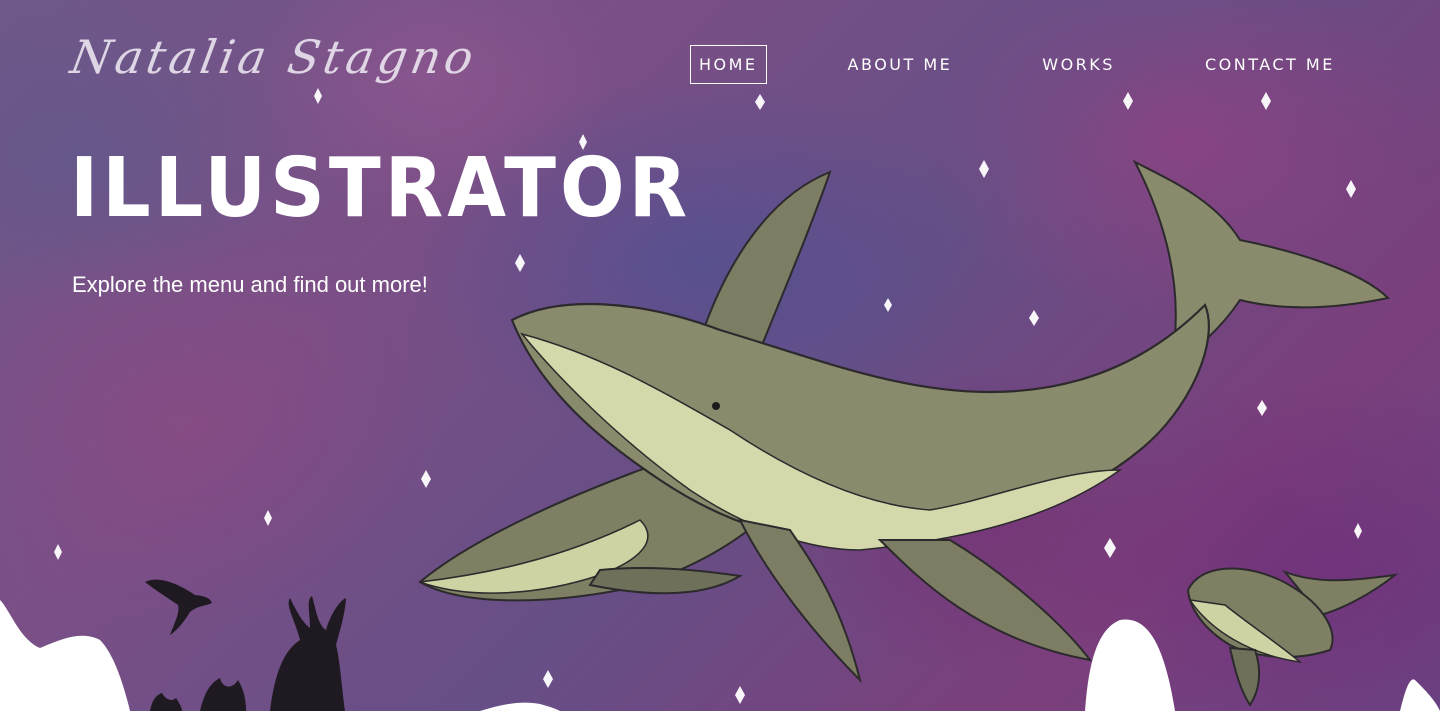  What do you see at coordinates (308, 653) in the screenshot?
I see `deer-silhouette` at bounding box center [308, 653].